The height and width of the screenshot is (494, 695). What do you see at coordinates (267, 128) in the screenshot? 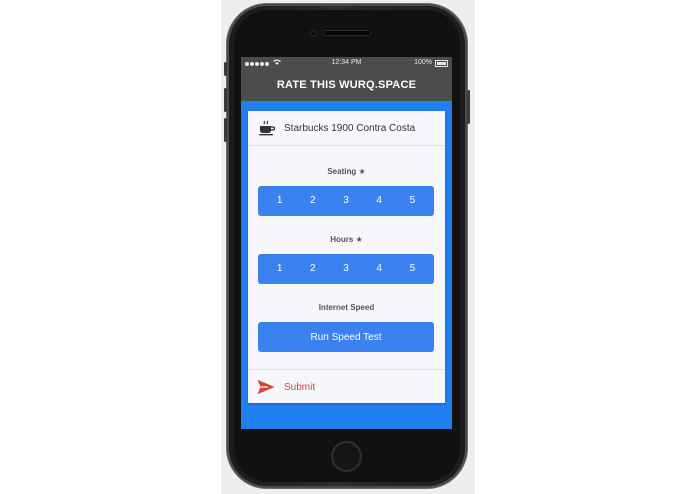
I see `coffee-cup-icon` at bounding box center [267, 128].